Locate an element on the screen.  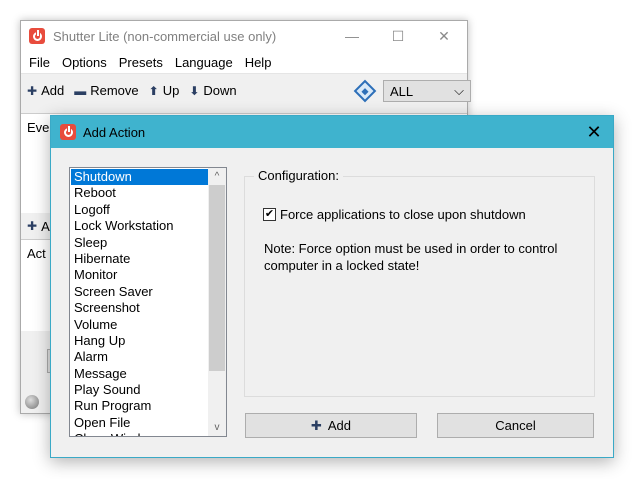
menu-file: File is located at coordinates (39, 62).